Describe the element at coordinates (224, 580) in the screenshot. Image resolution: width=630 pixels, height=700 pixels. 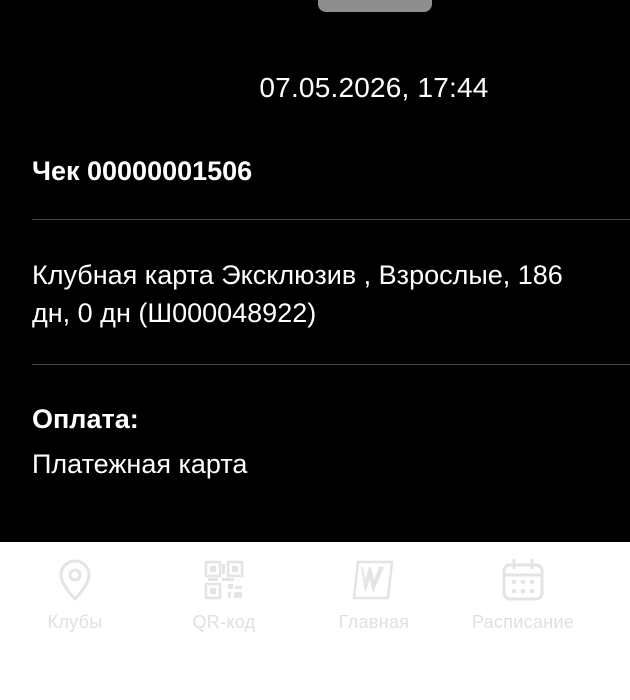
I see `qr-code-icon` at that location.